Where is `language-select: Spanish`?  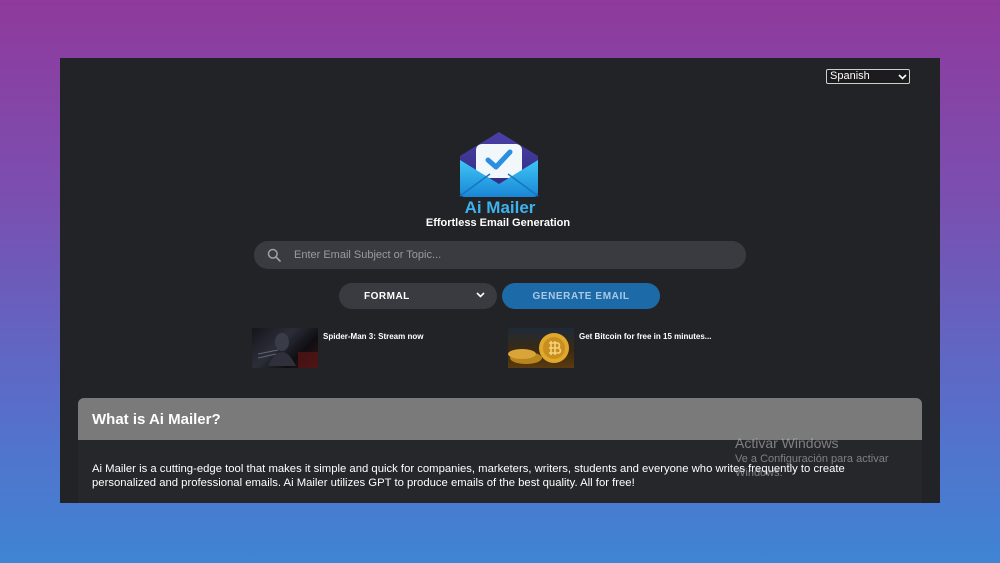
language-select: Spanish is located at coordinates (868, 76).